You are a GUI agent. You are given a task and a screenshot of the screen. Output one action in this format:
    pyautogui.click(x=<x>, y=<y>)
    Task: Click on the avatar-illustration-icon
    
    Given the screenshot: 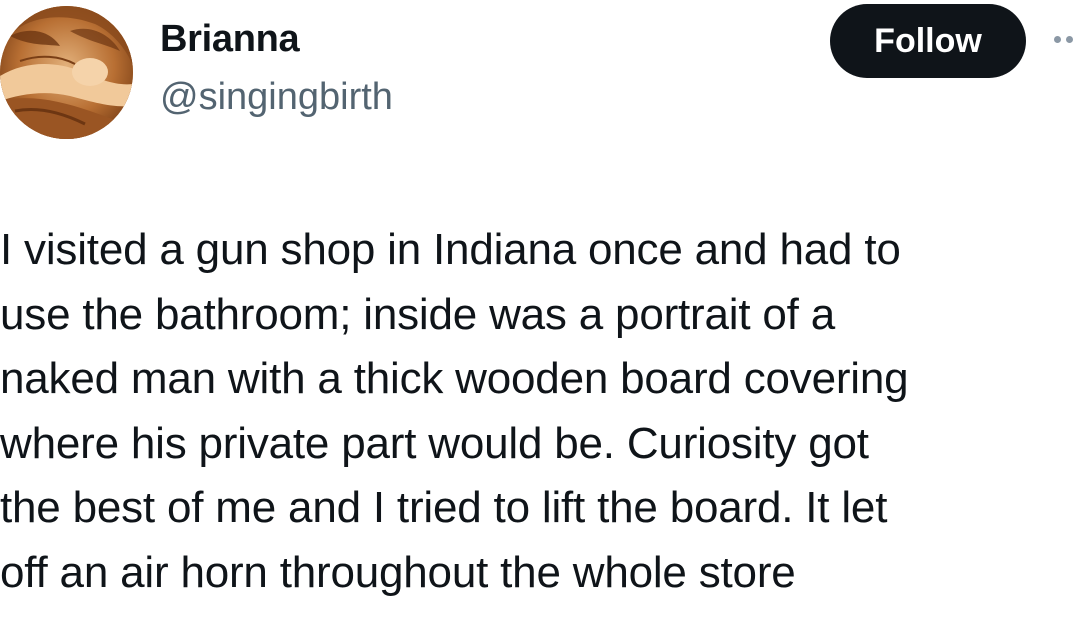 What is the action you would take?
    pyautogui.click(x=66, y=72)
    